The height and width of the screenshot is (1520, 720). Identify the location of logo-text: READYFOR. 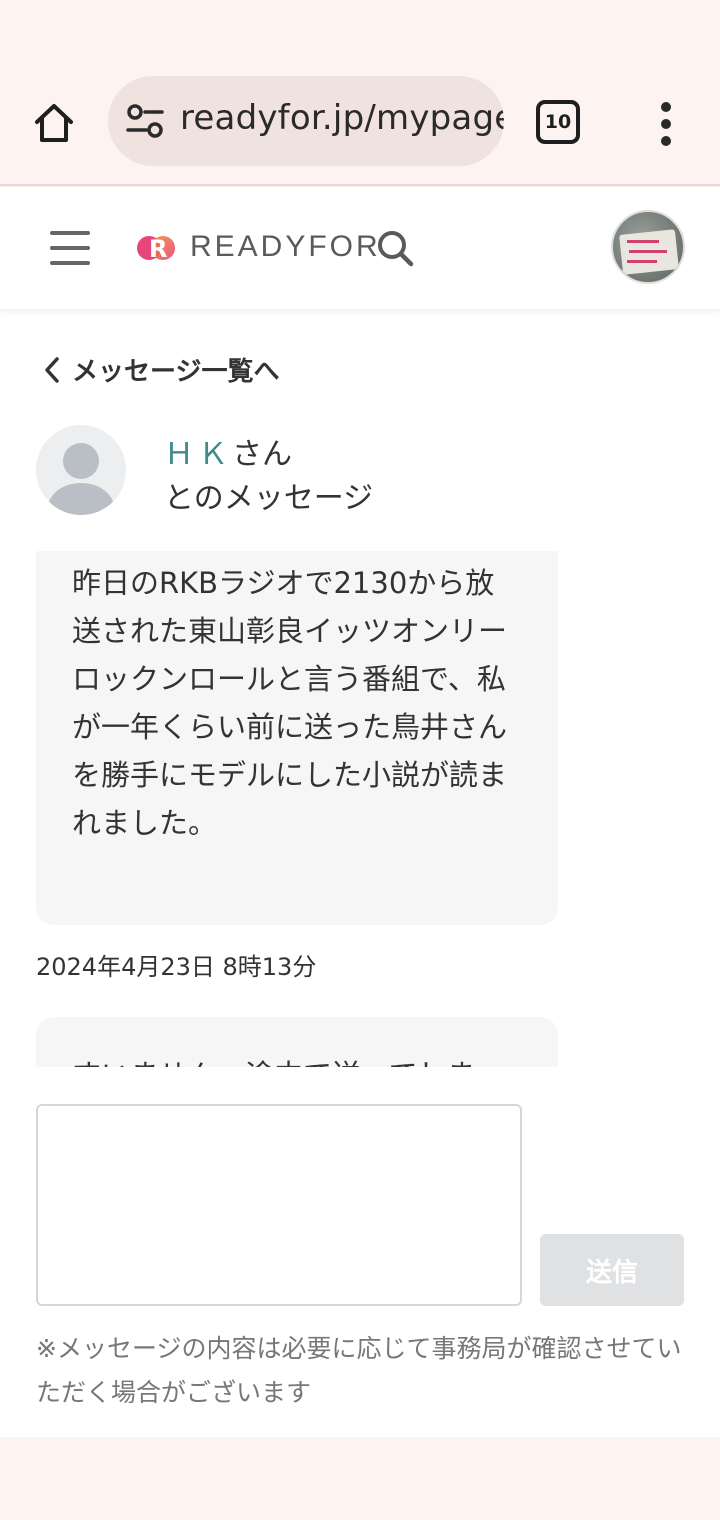
(285, 247).